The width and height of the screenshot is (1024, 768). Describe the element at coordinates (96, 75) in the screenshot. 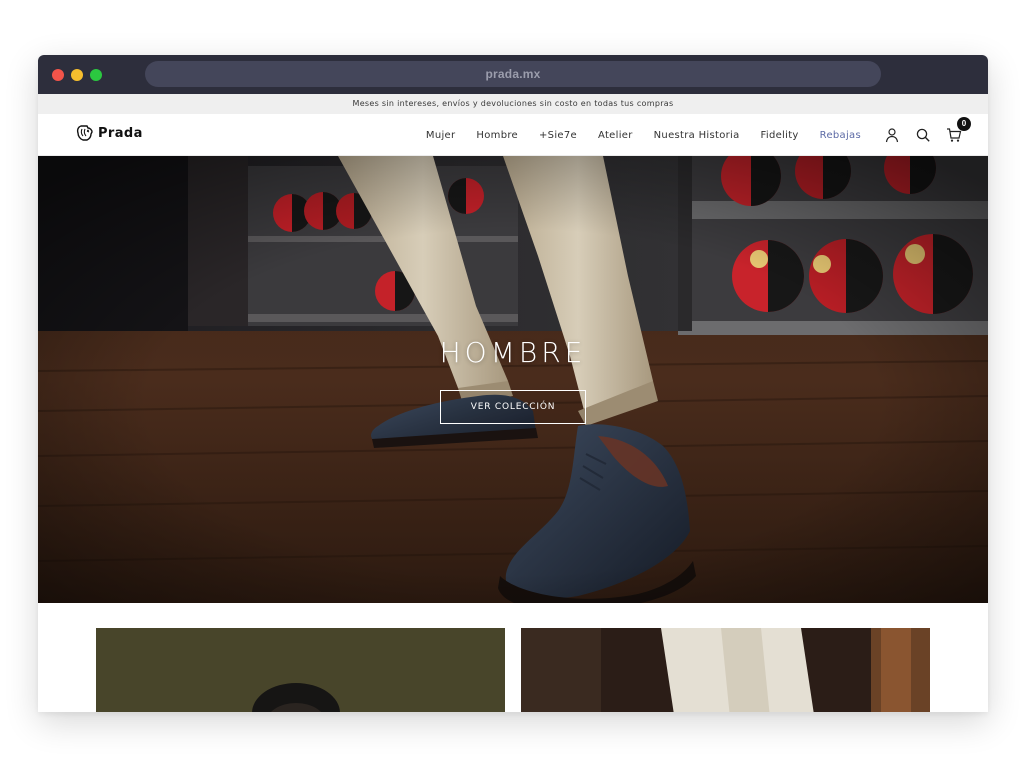

I see `maximize-window-button` at that location.